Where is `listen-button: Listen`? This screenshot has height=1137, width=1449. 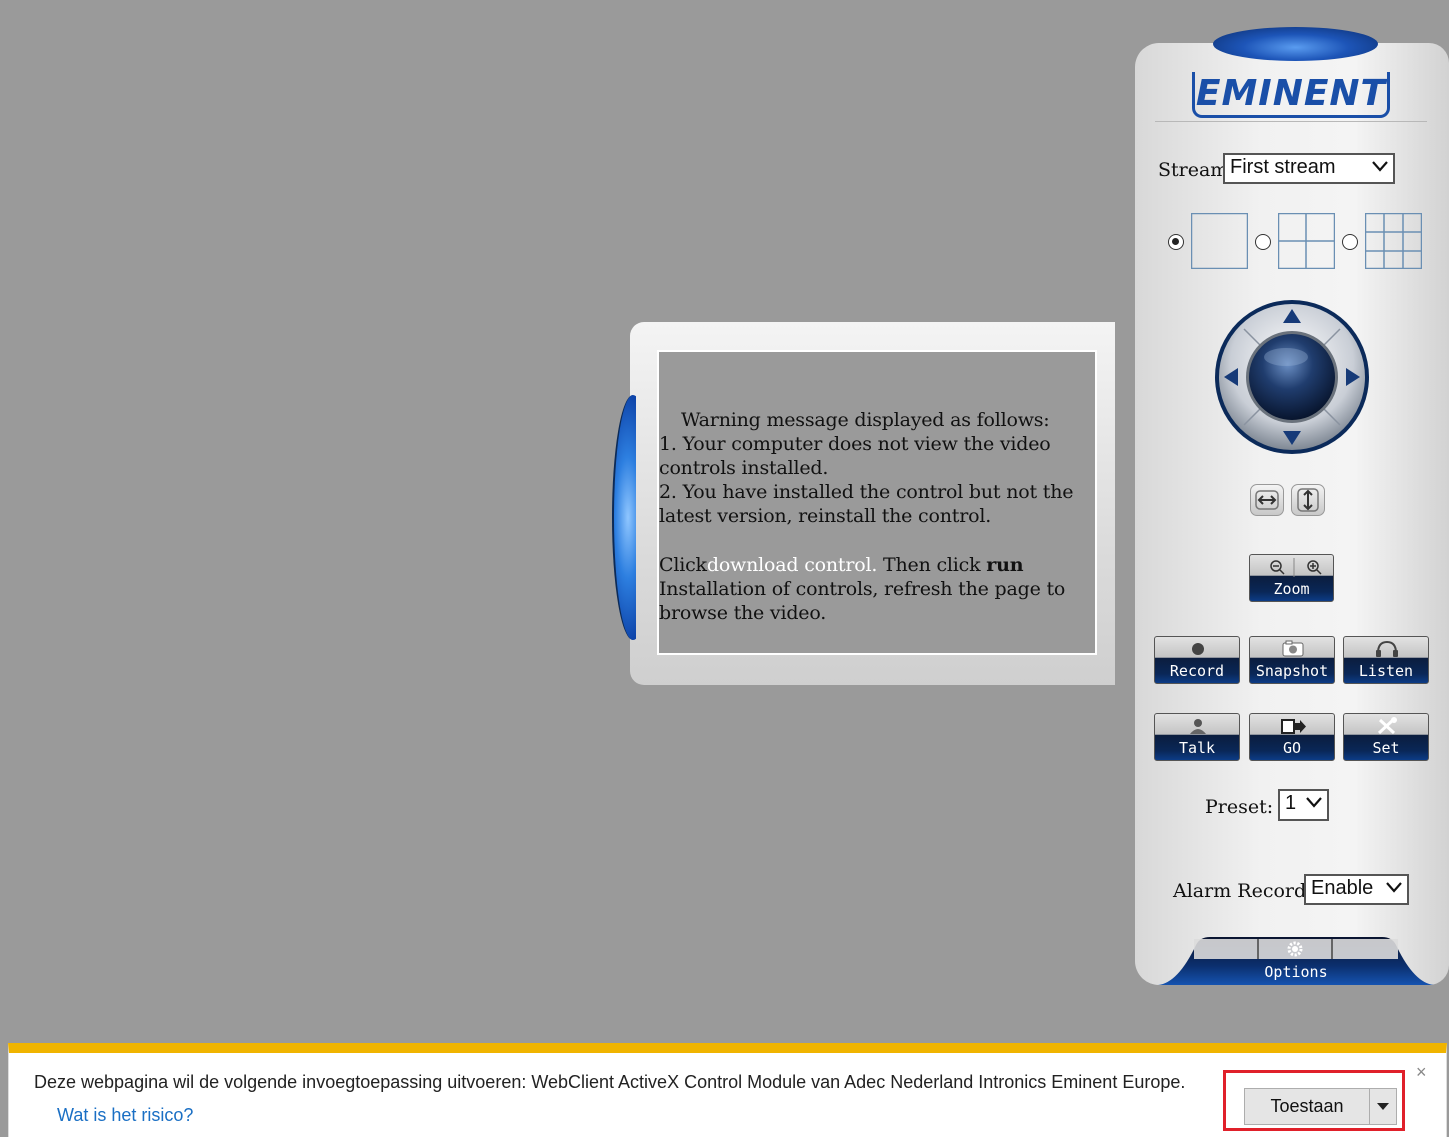
listen-button: Listen is located at coordinates (1386, 660).